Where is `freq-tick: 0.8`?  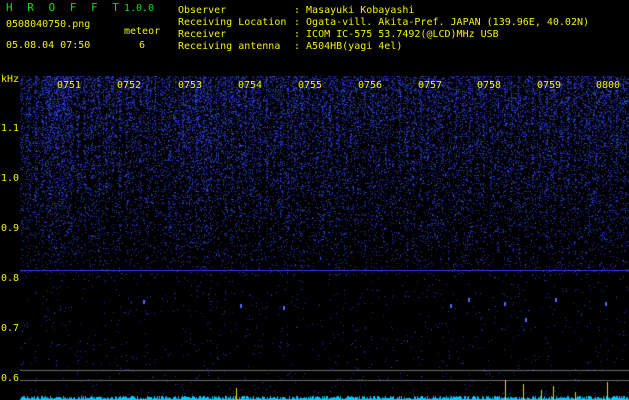
freq-tick: 0.8 is located at coordinates (10, 278).